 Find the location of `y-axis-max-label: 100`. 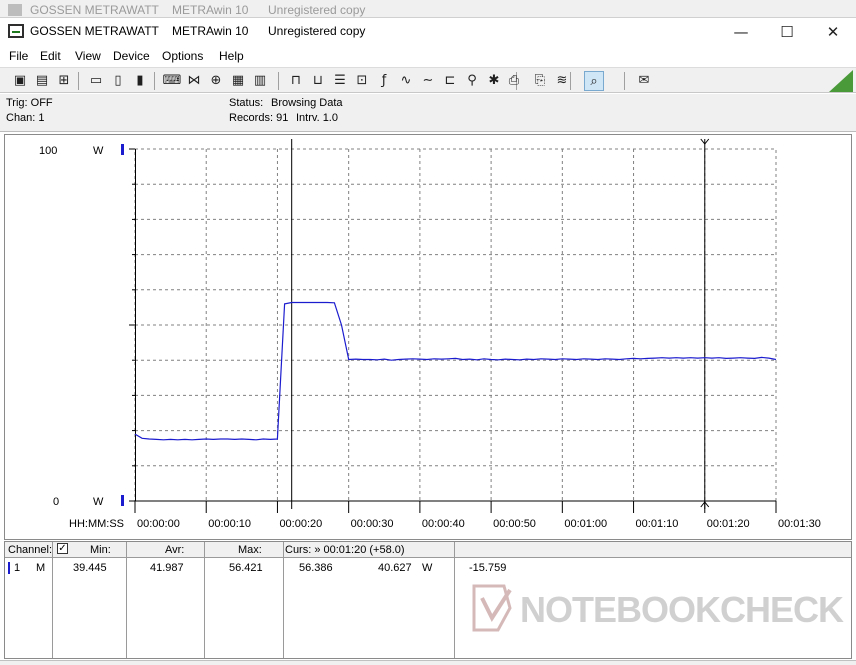

y-axis-max-label: 100 is located at coordinates (48, 151).